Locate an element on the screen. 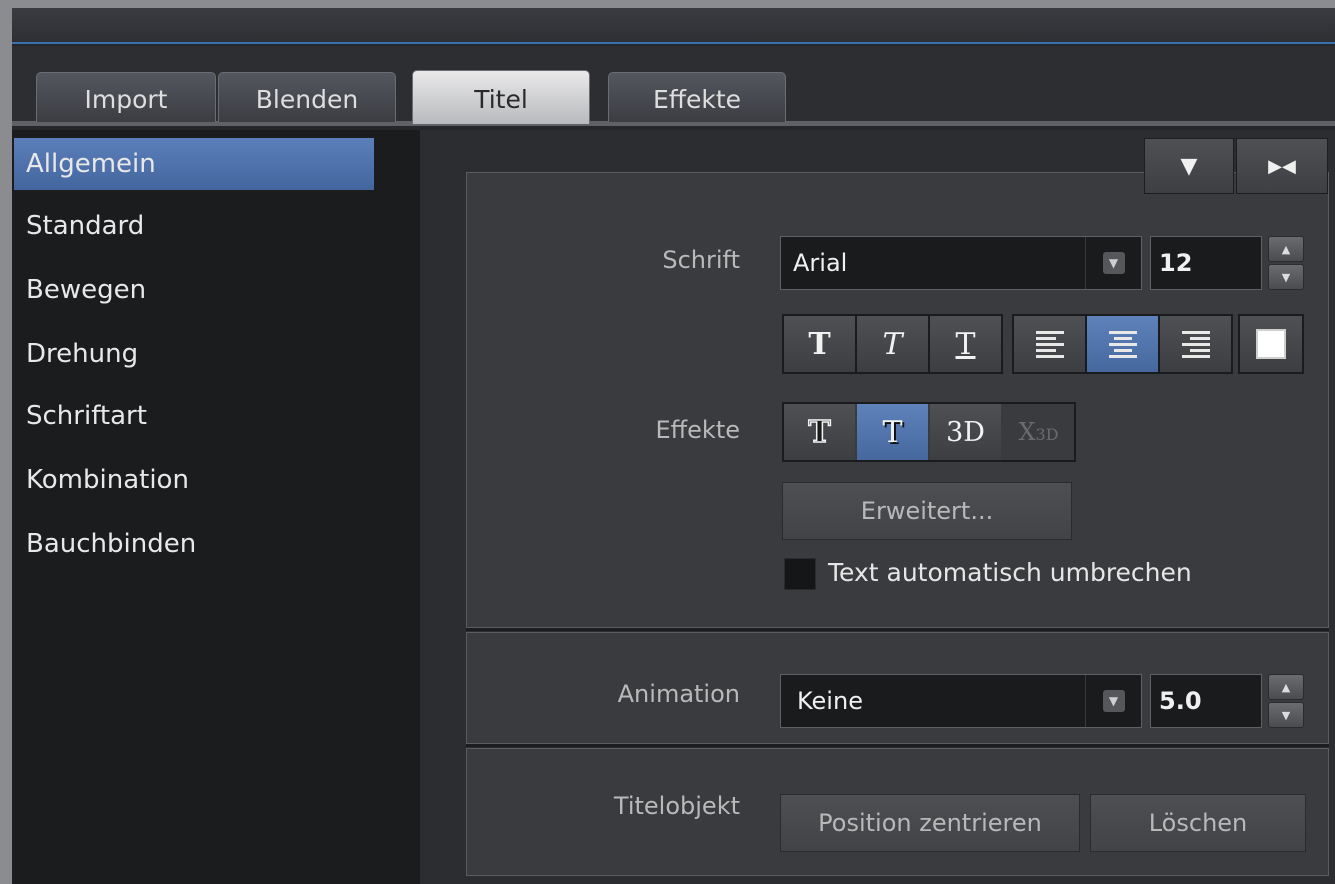 This screenshot has width=1335, height=884. sidebar-item-label: Bewegen is located at coordinates (86, 290).